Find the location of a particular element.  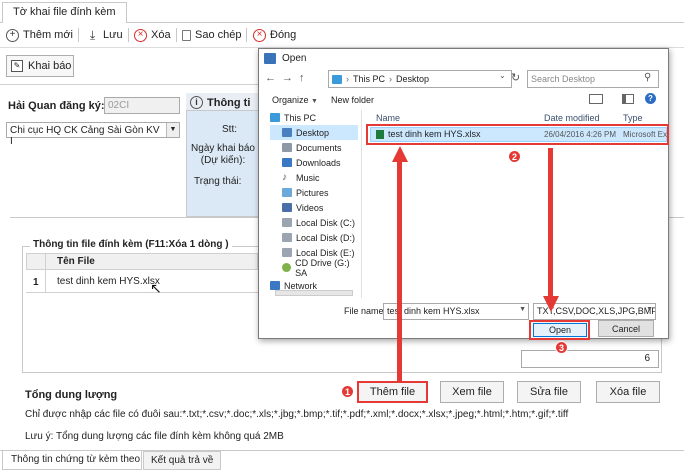

column-name: Name is located at coordinates (388, 118).